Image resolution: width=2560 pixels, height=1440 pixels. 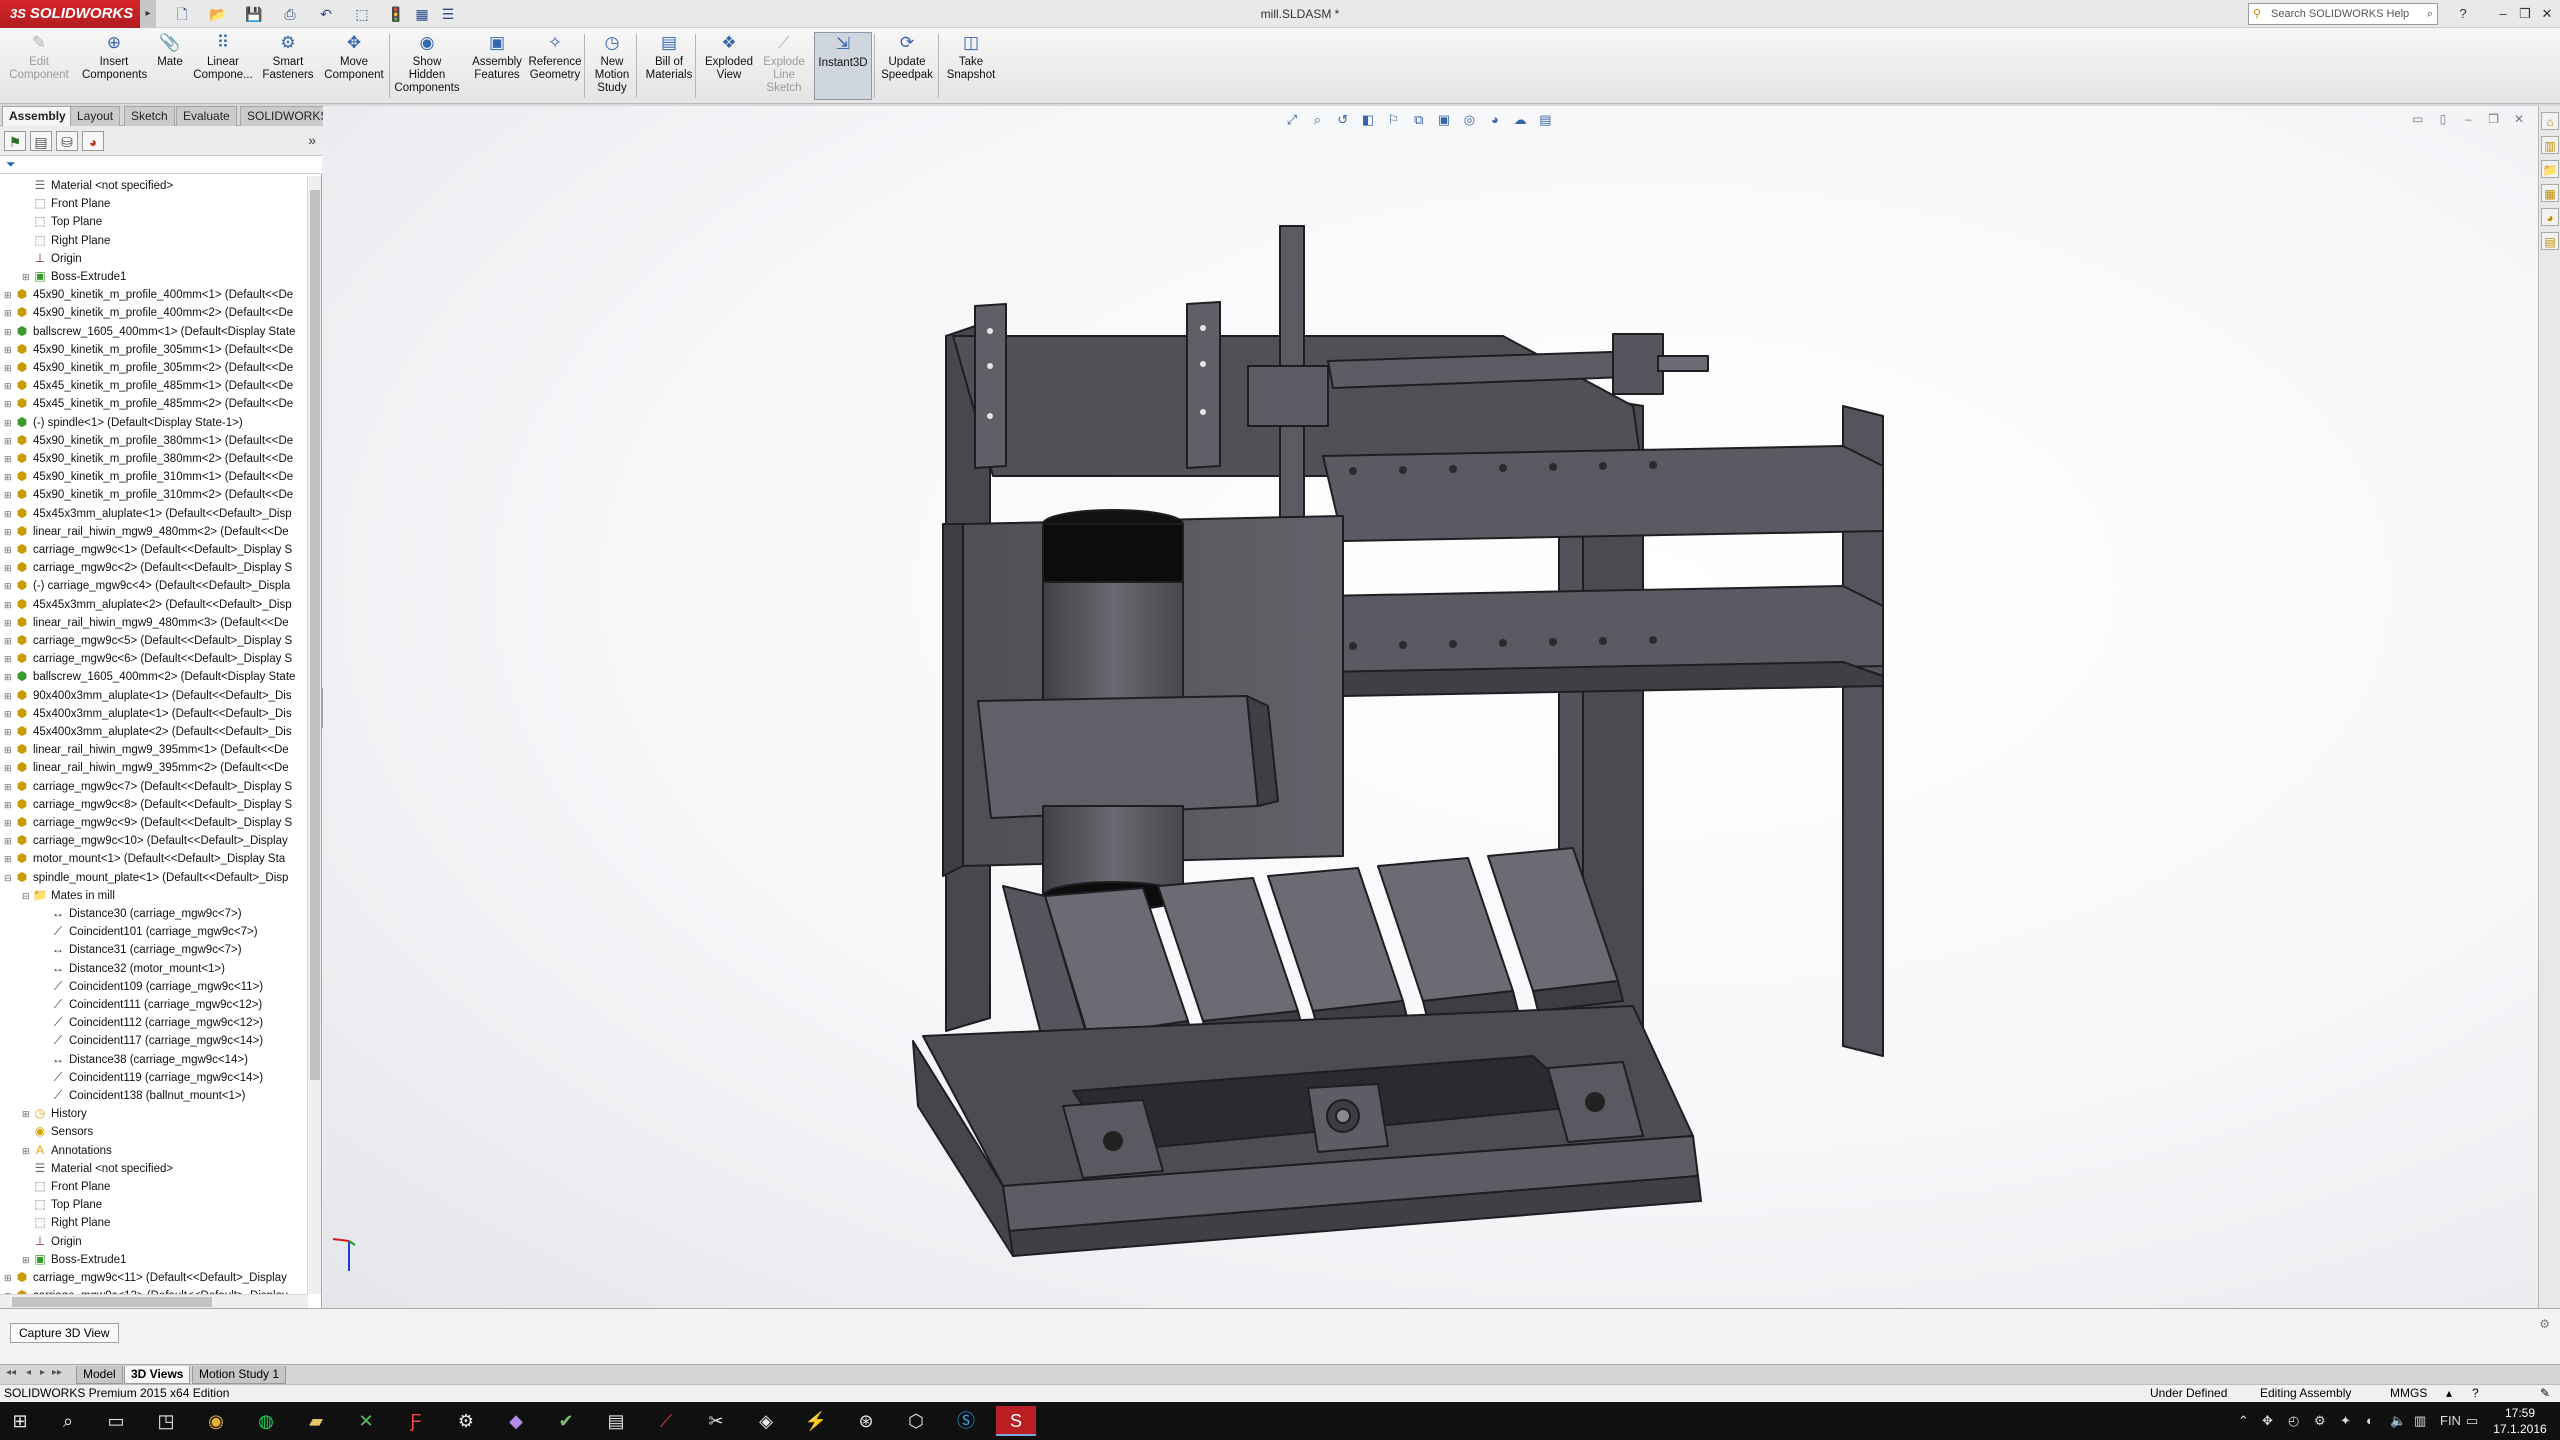 What do you see at coordinates (2550, 217) in the screenshot?
I see `appearances-icon: ◕` at bounding box center [2550, 217].